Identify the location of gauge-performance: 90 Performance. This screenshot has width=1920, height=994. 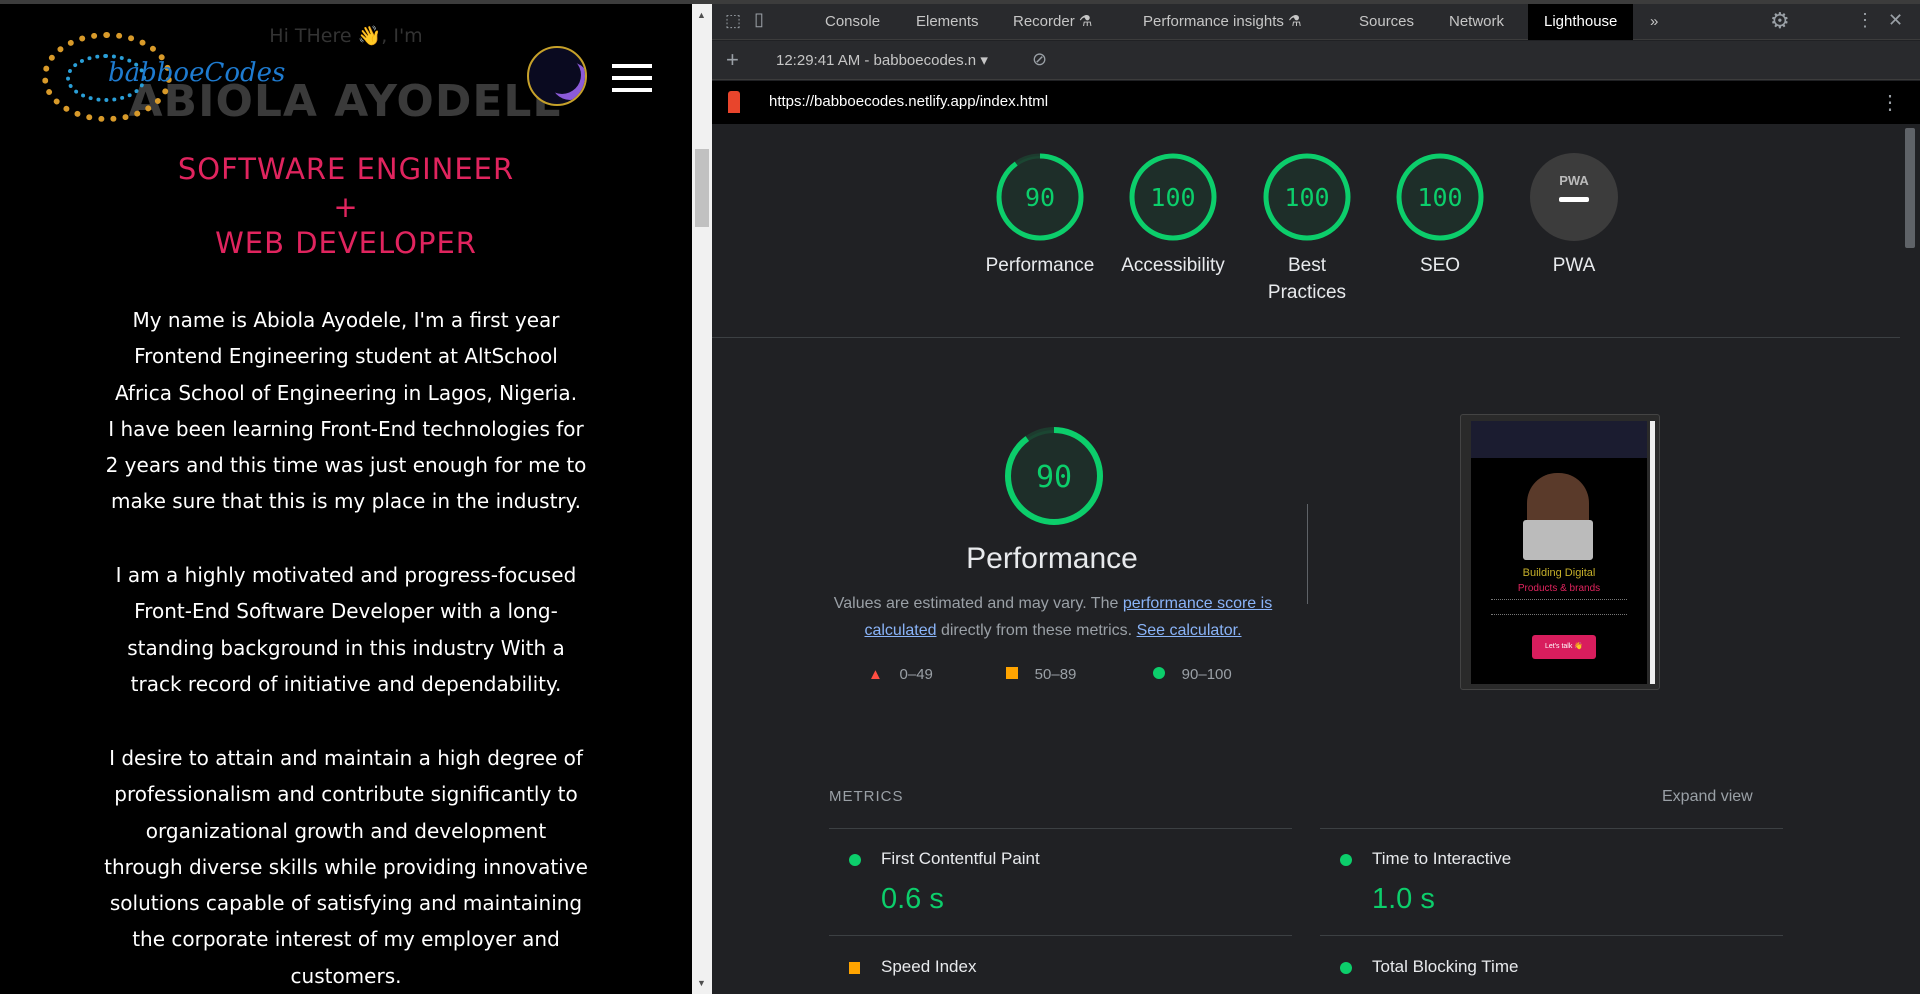
(1040, 215).